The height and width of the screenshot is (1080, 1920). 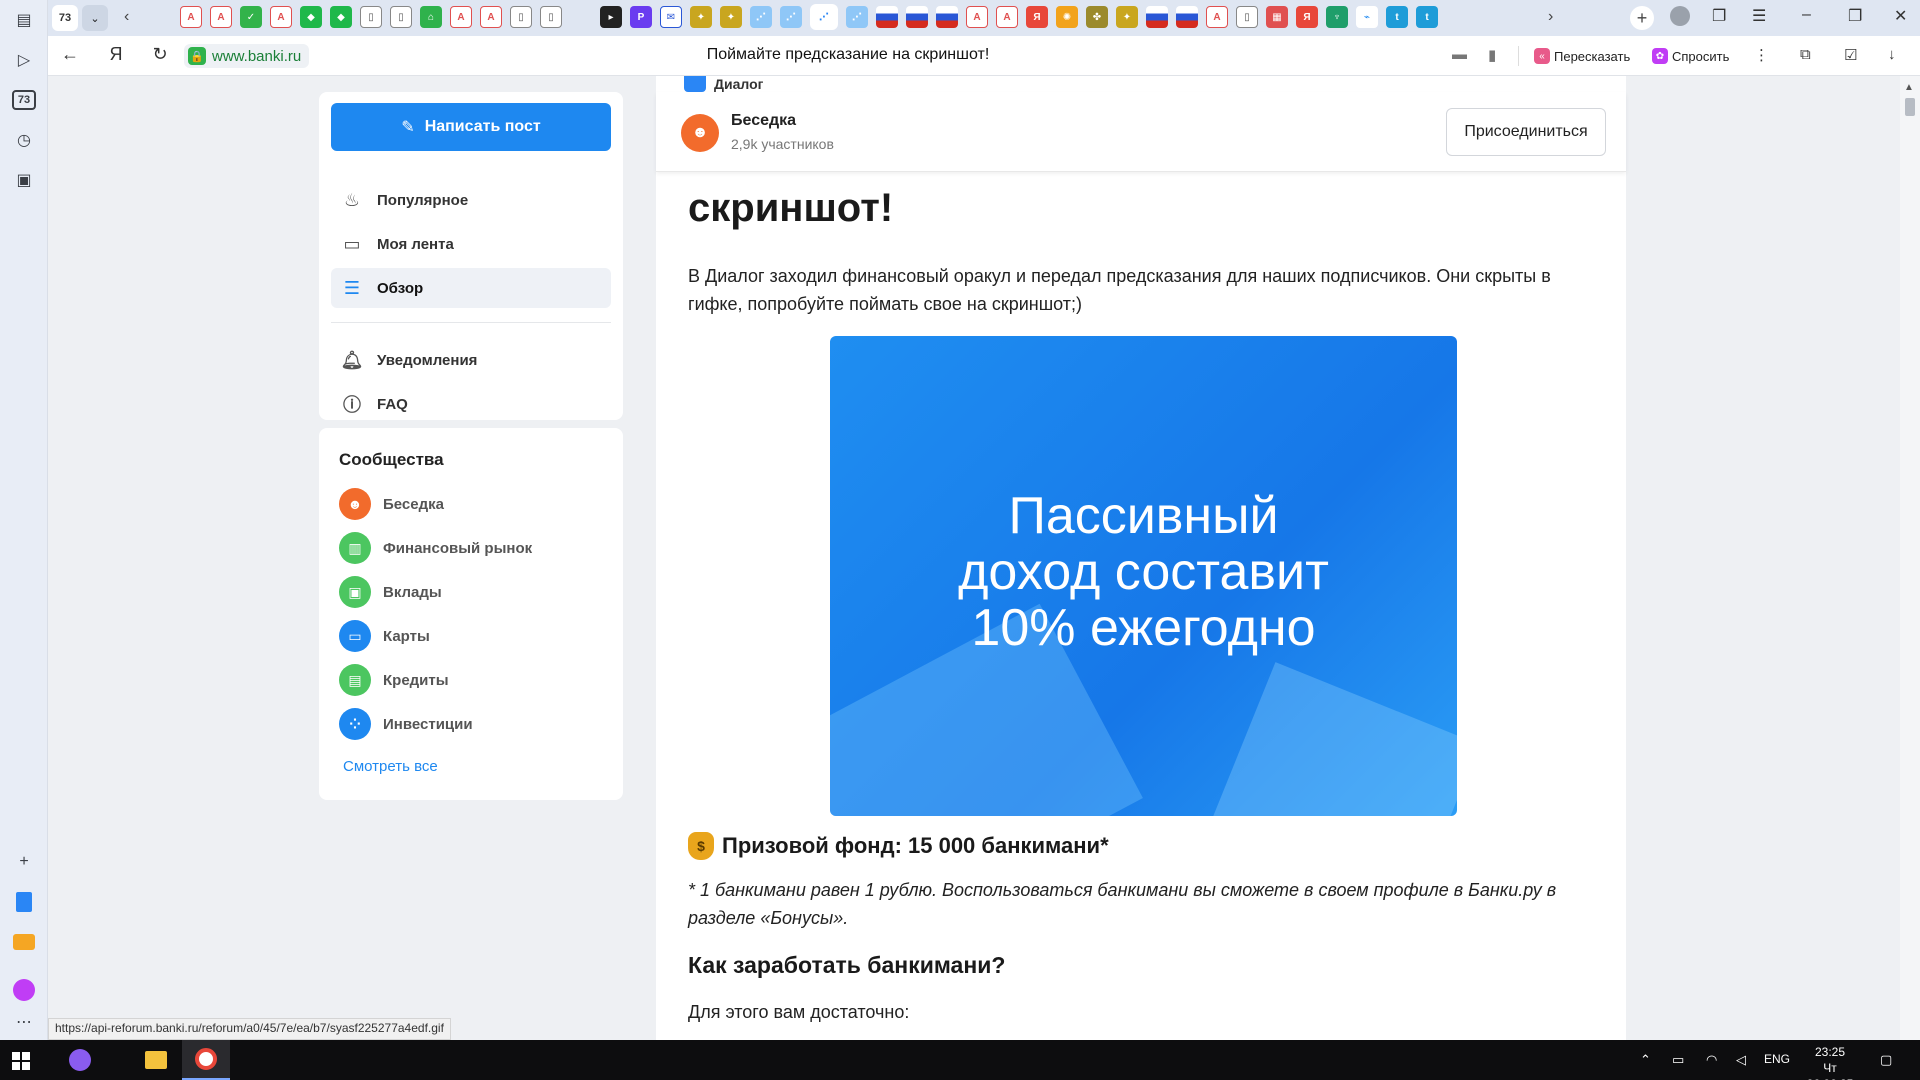 I want to click on tab-favicon-active: ⋰, so click(x=824, y=17).